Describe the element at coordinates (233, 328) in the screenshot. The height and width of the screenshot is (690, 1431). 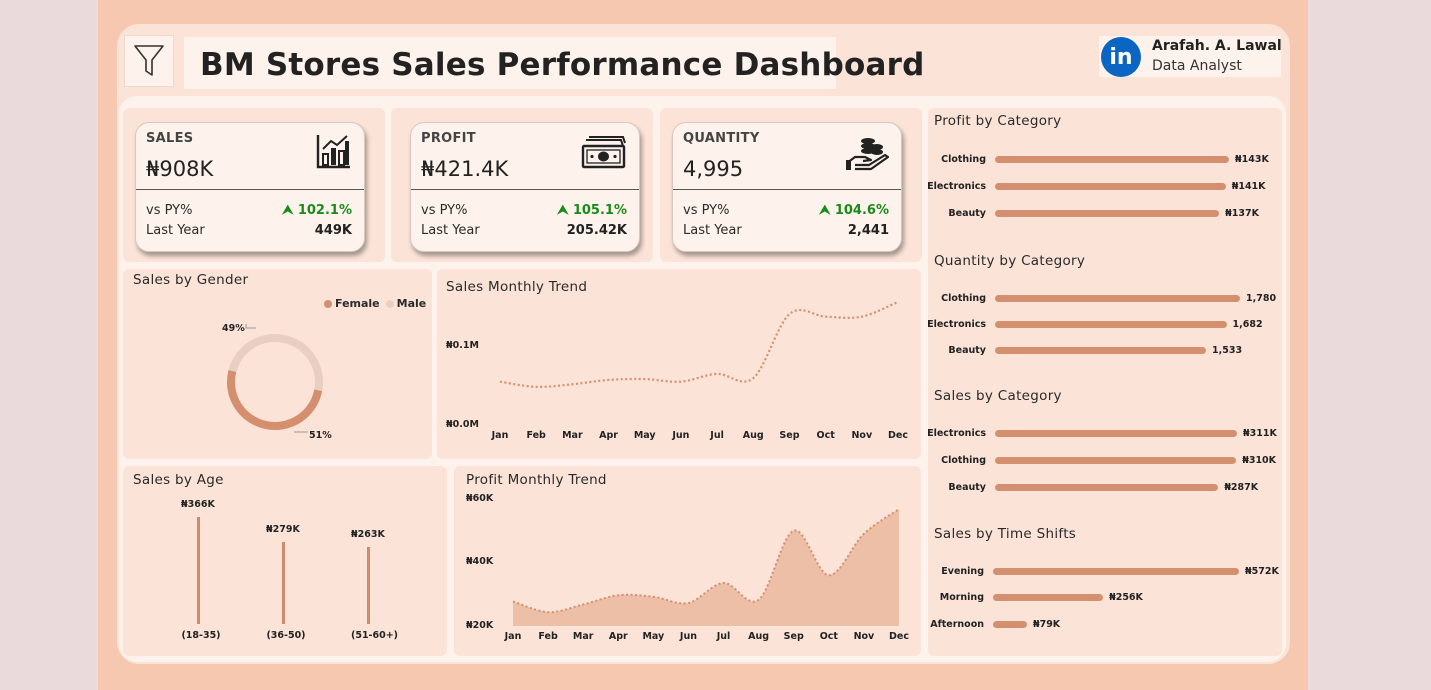
I see `male-pct-label: 49%` at that location.